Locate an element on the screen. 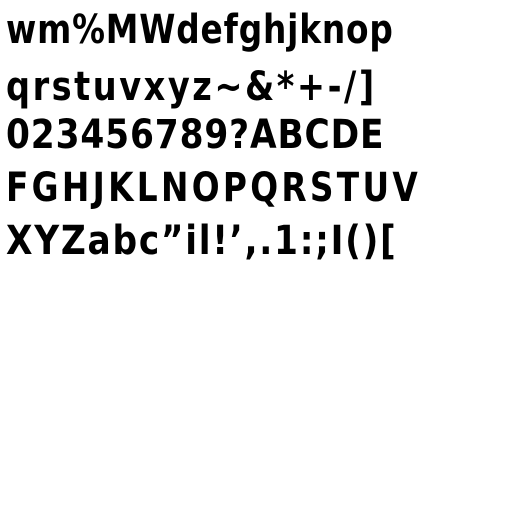 This screenshot has width=512, height=512. glyph-row-1: wm%MWdefghjknop is located at coordinates (200, 30).